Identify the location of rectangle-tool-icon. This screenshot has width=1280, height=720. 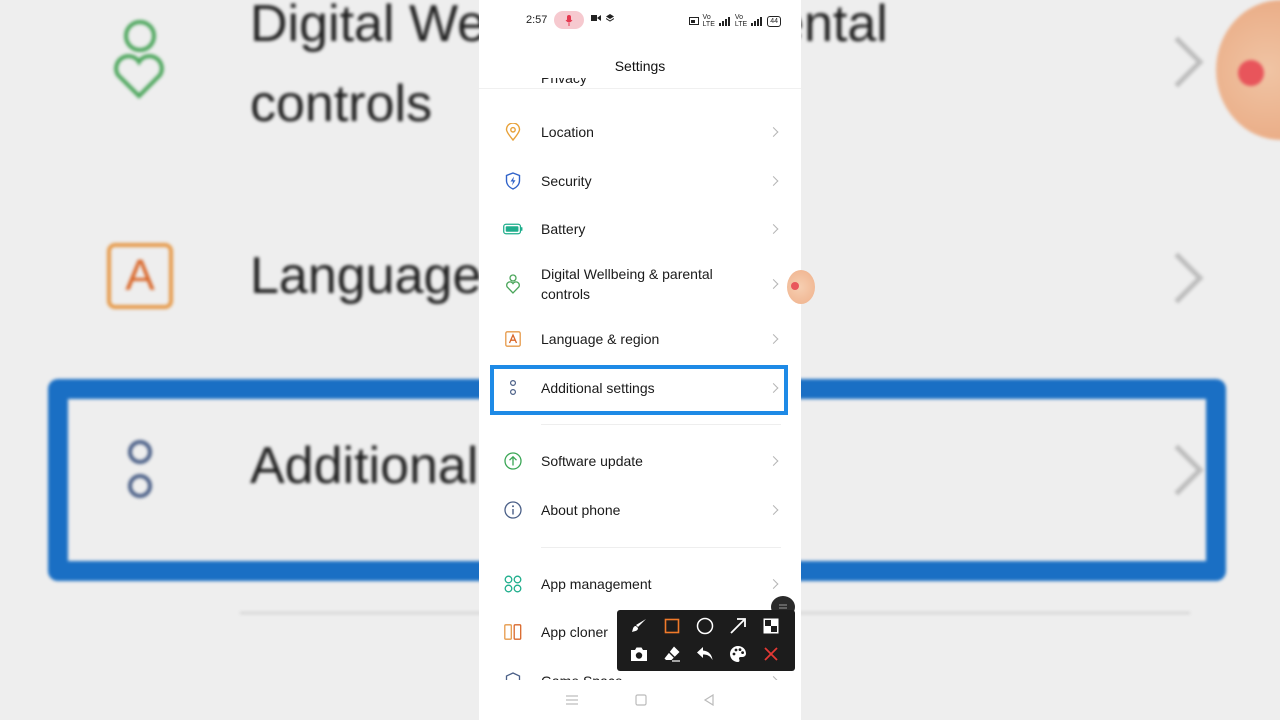
(672, 626).